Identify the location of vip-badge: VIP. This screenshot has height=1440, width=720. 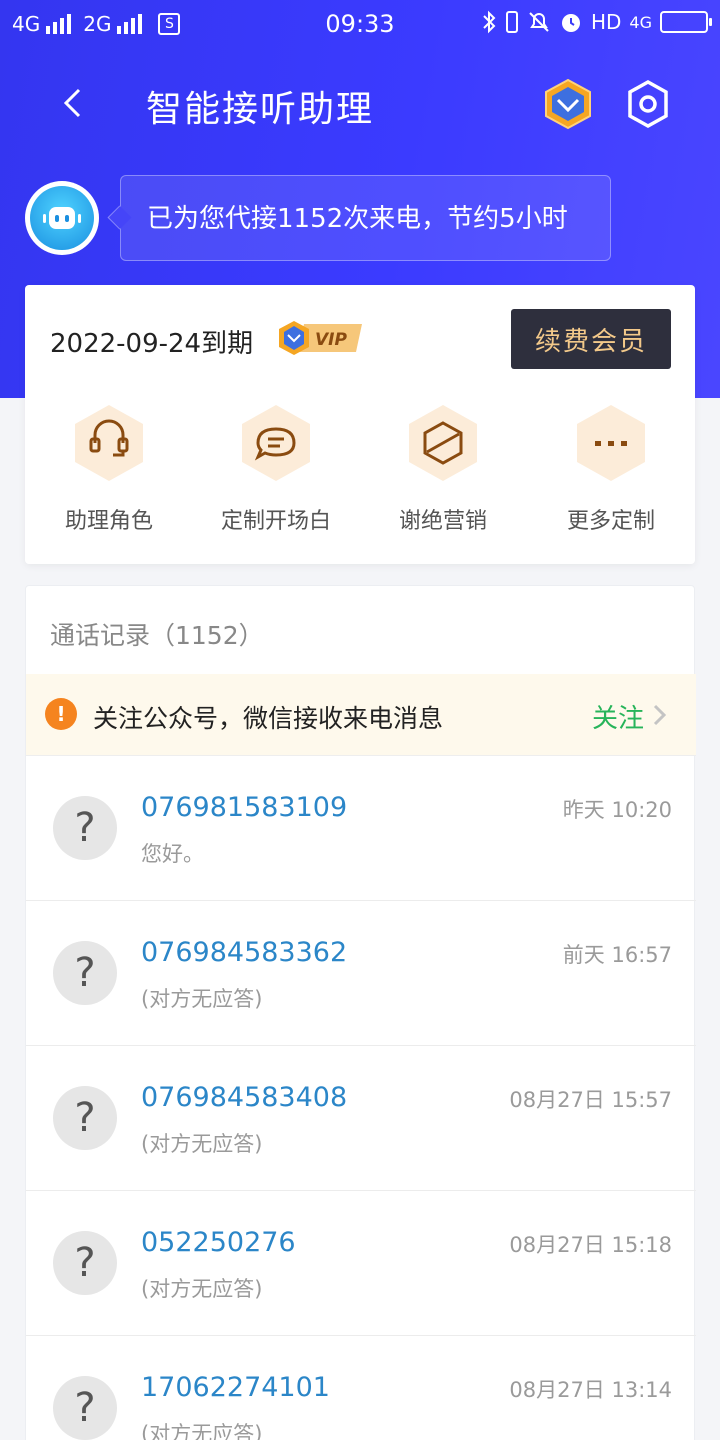
(320, 338).